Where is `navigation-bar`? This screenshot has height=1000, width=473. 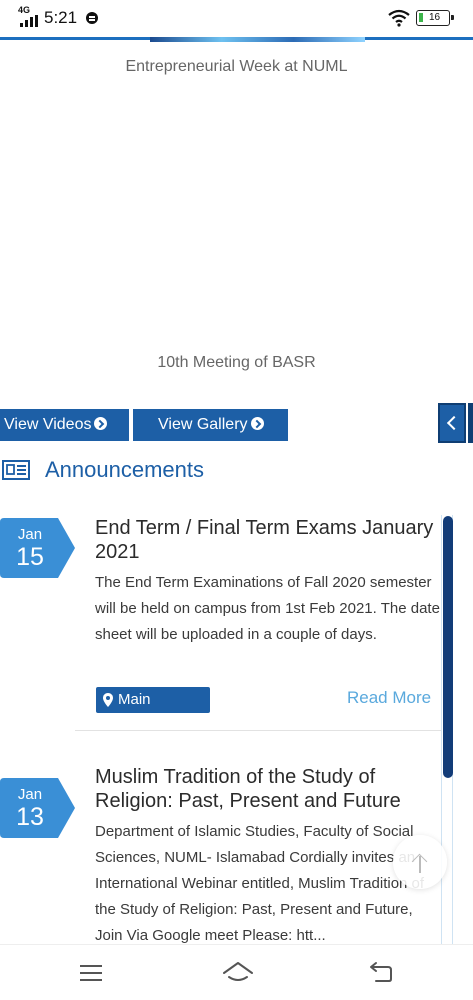
navigation-bar is located at coordinates (236, 972).